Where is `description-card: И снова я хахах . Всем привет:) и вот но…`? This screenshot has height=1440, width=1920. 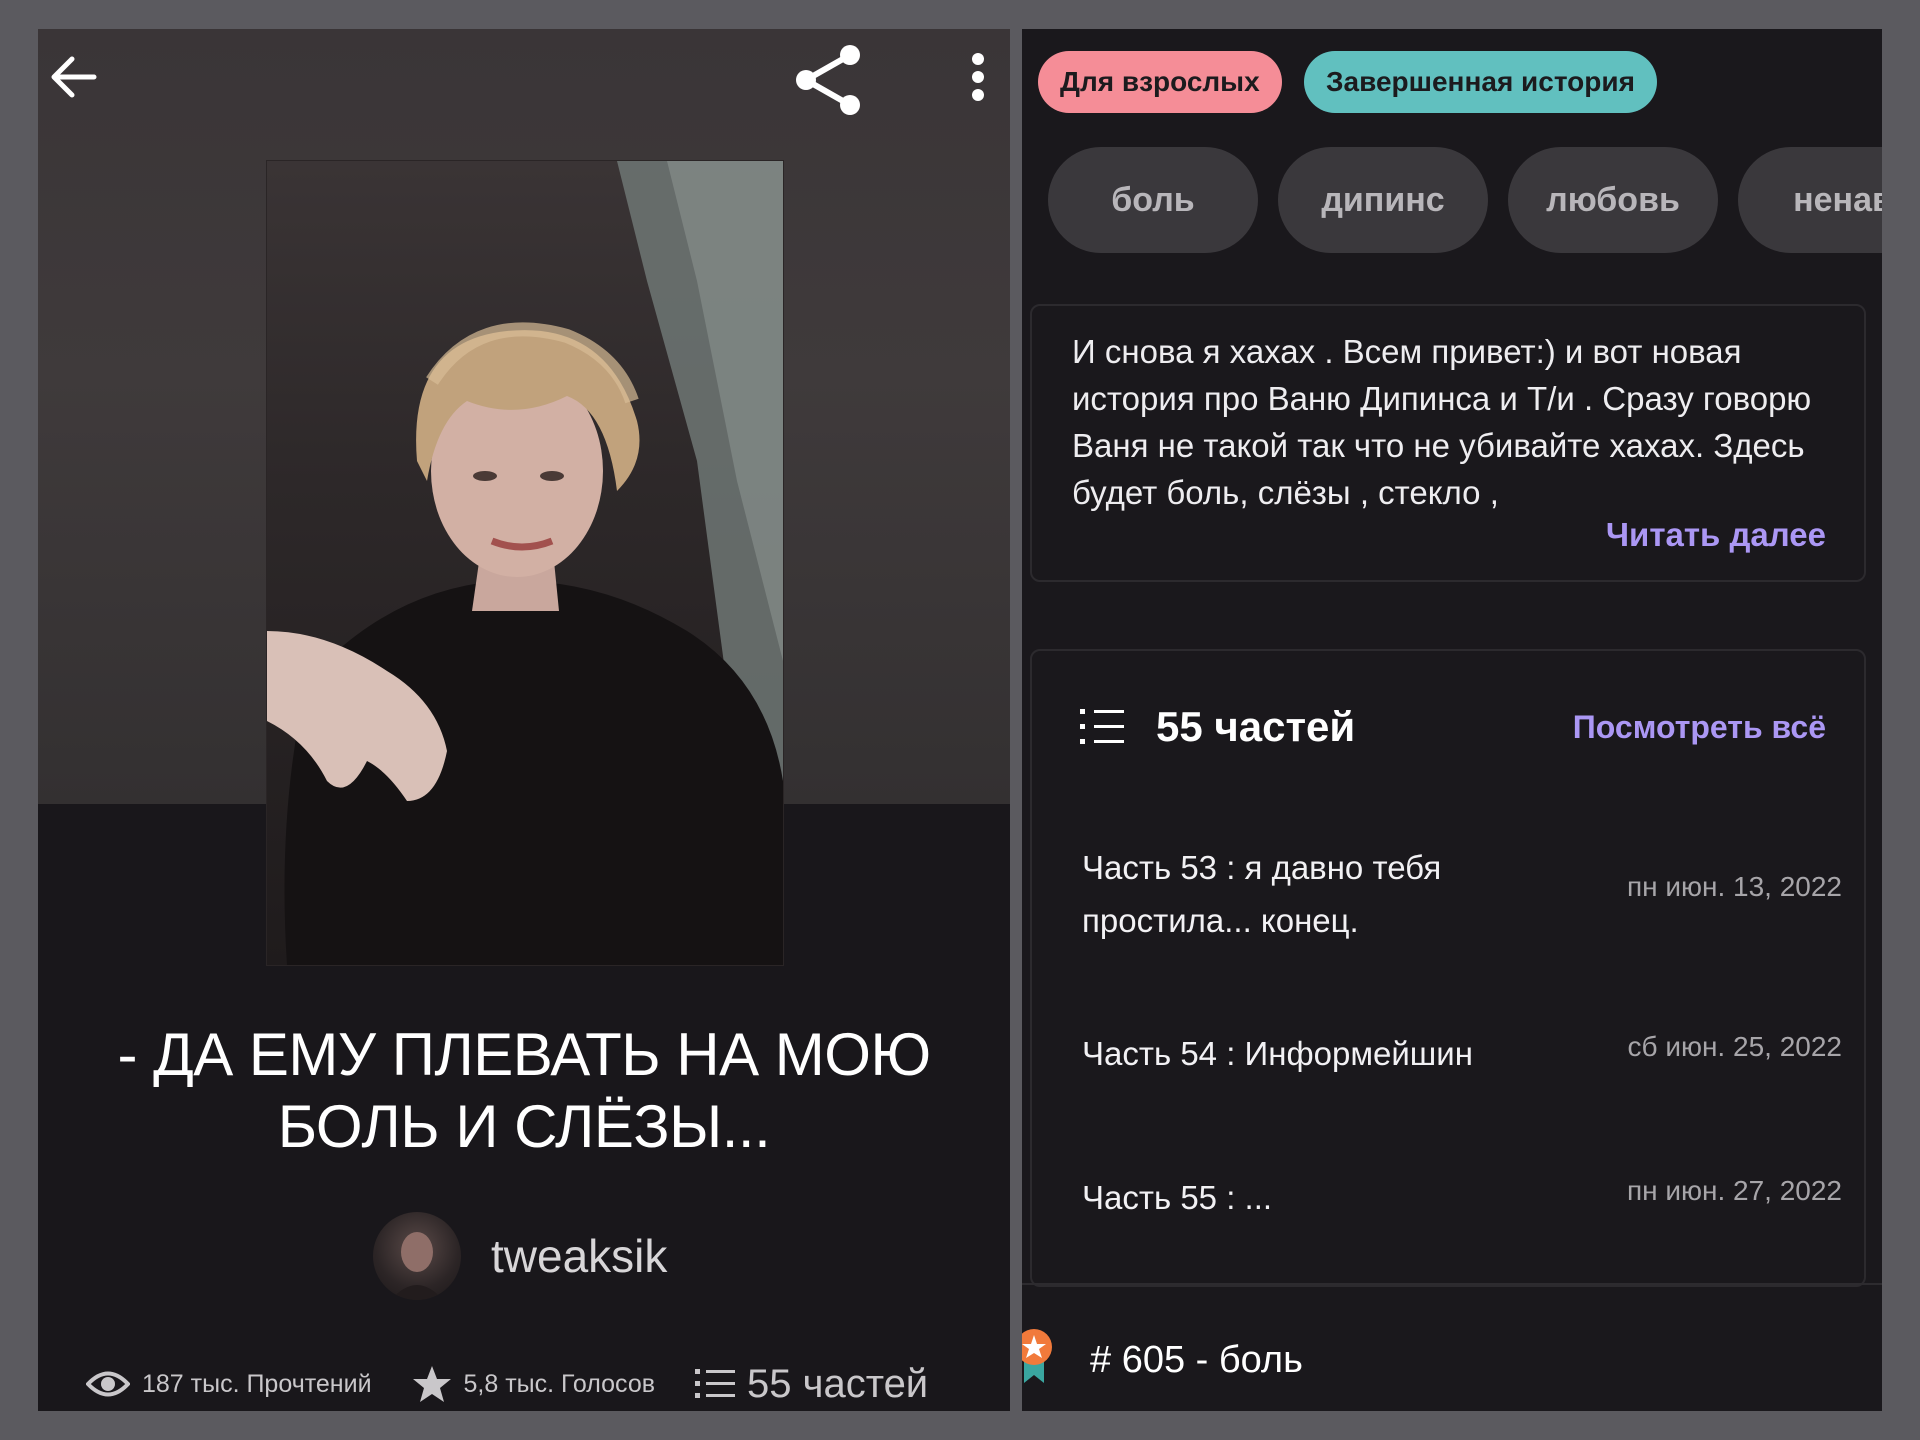 description-card: И снова я хахах . Всем привет:) и вот но… is located at coordinates (1448, 443).